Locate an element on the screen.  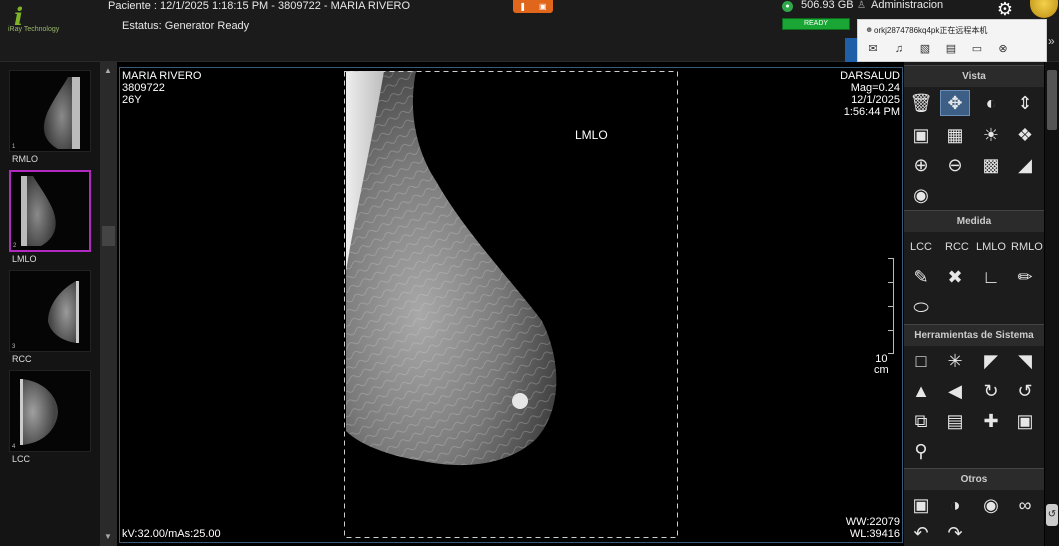
thumbnail-scrollbar: ▲ ▼ is located at coordinates (108, 304).